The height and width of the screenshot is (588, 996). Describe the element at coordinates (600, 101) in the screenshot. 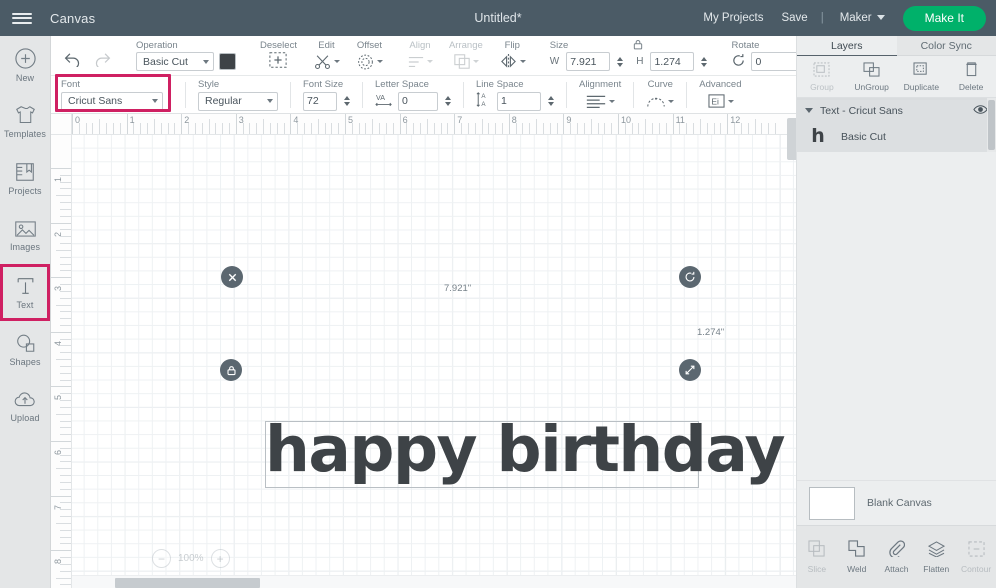

I see `text-align-button` at that location.